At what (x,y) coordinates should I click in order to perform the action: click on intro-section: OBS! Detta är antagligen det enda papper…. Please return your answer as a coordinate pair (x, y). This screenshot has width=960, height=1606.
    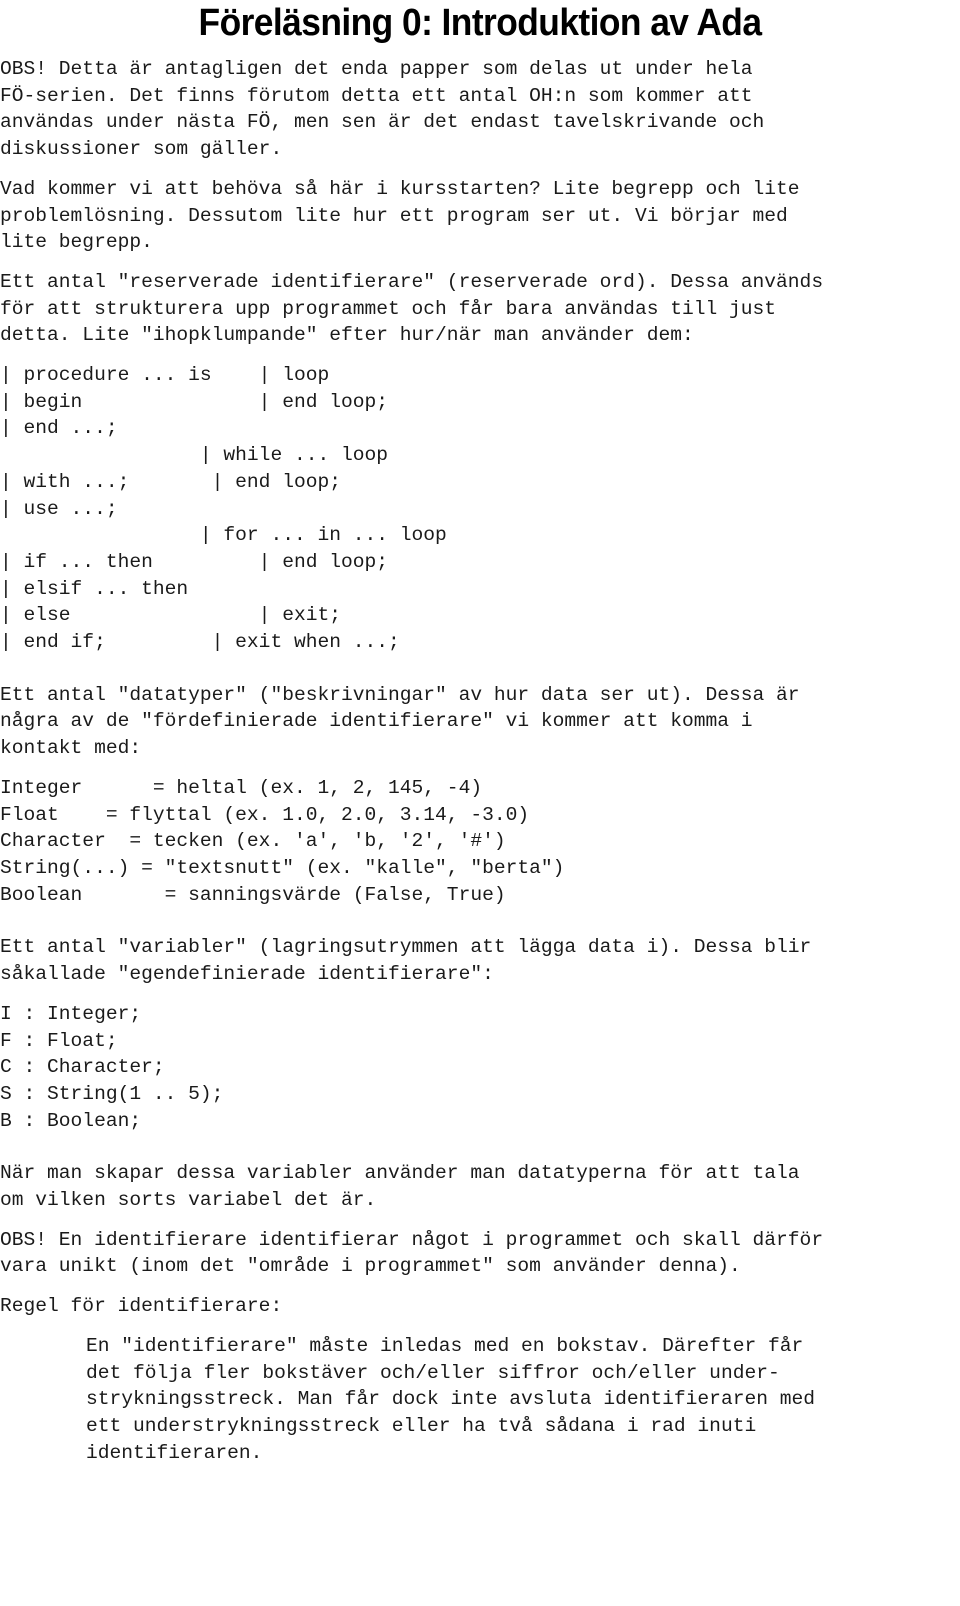
    Looking at the image, I should click on (480, 108).